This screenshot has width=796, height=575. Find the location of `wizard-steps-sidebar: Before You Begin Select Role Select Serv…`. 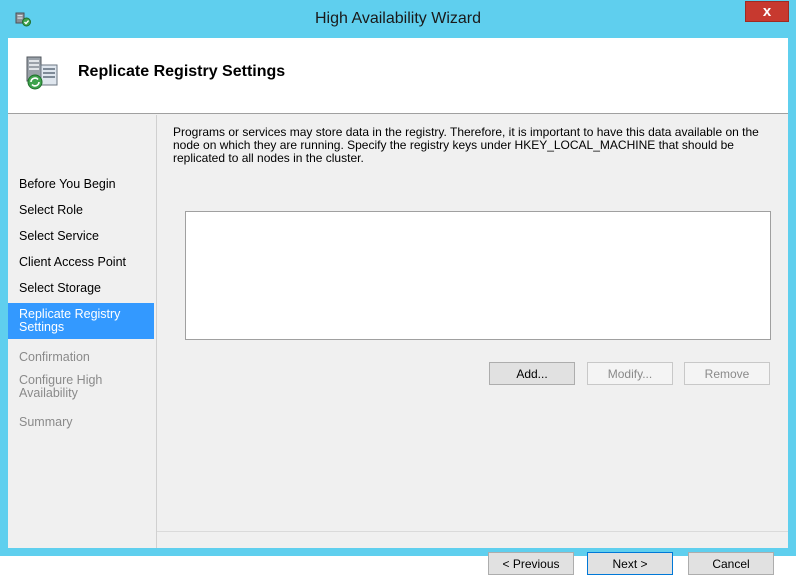

wizard-steps-sidebar: Before You Begin Select Role Select Serv… is located at coordinates (82, 331).